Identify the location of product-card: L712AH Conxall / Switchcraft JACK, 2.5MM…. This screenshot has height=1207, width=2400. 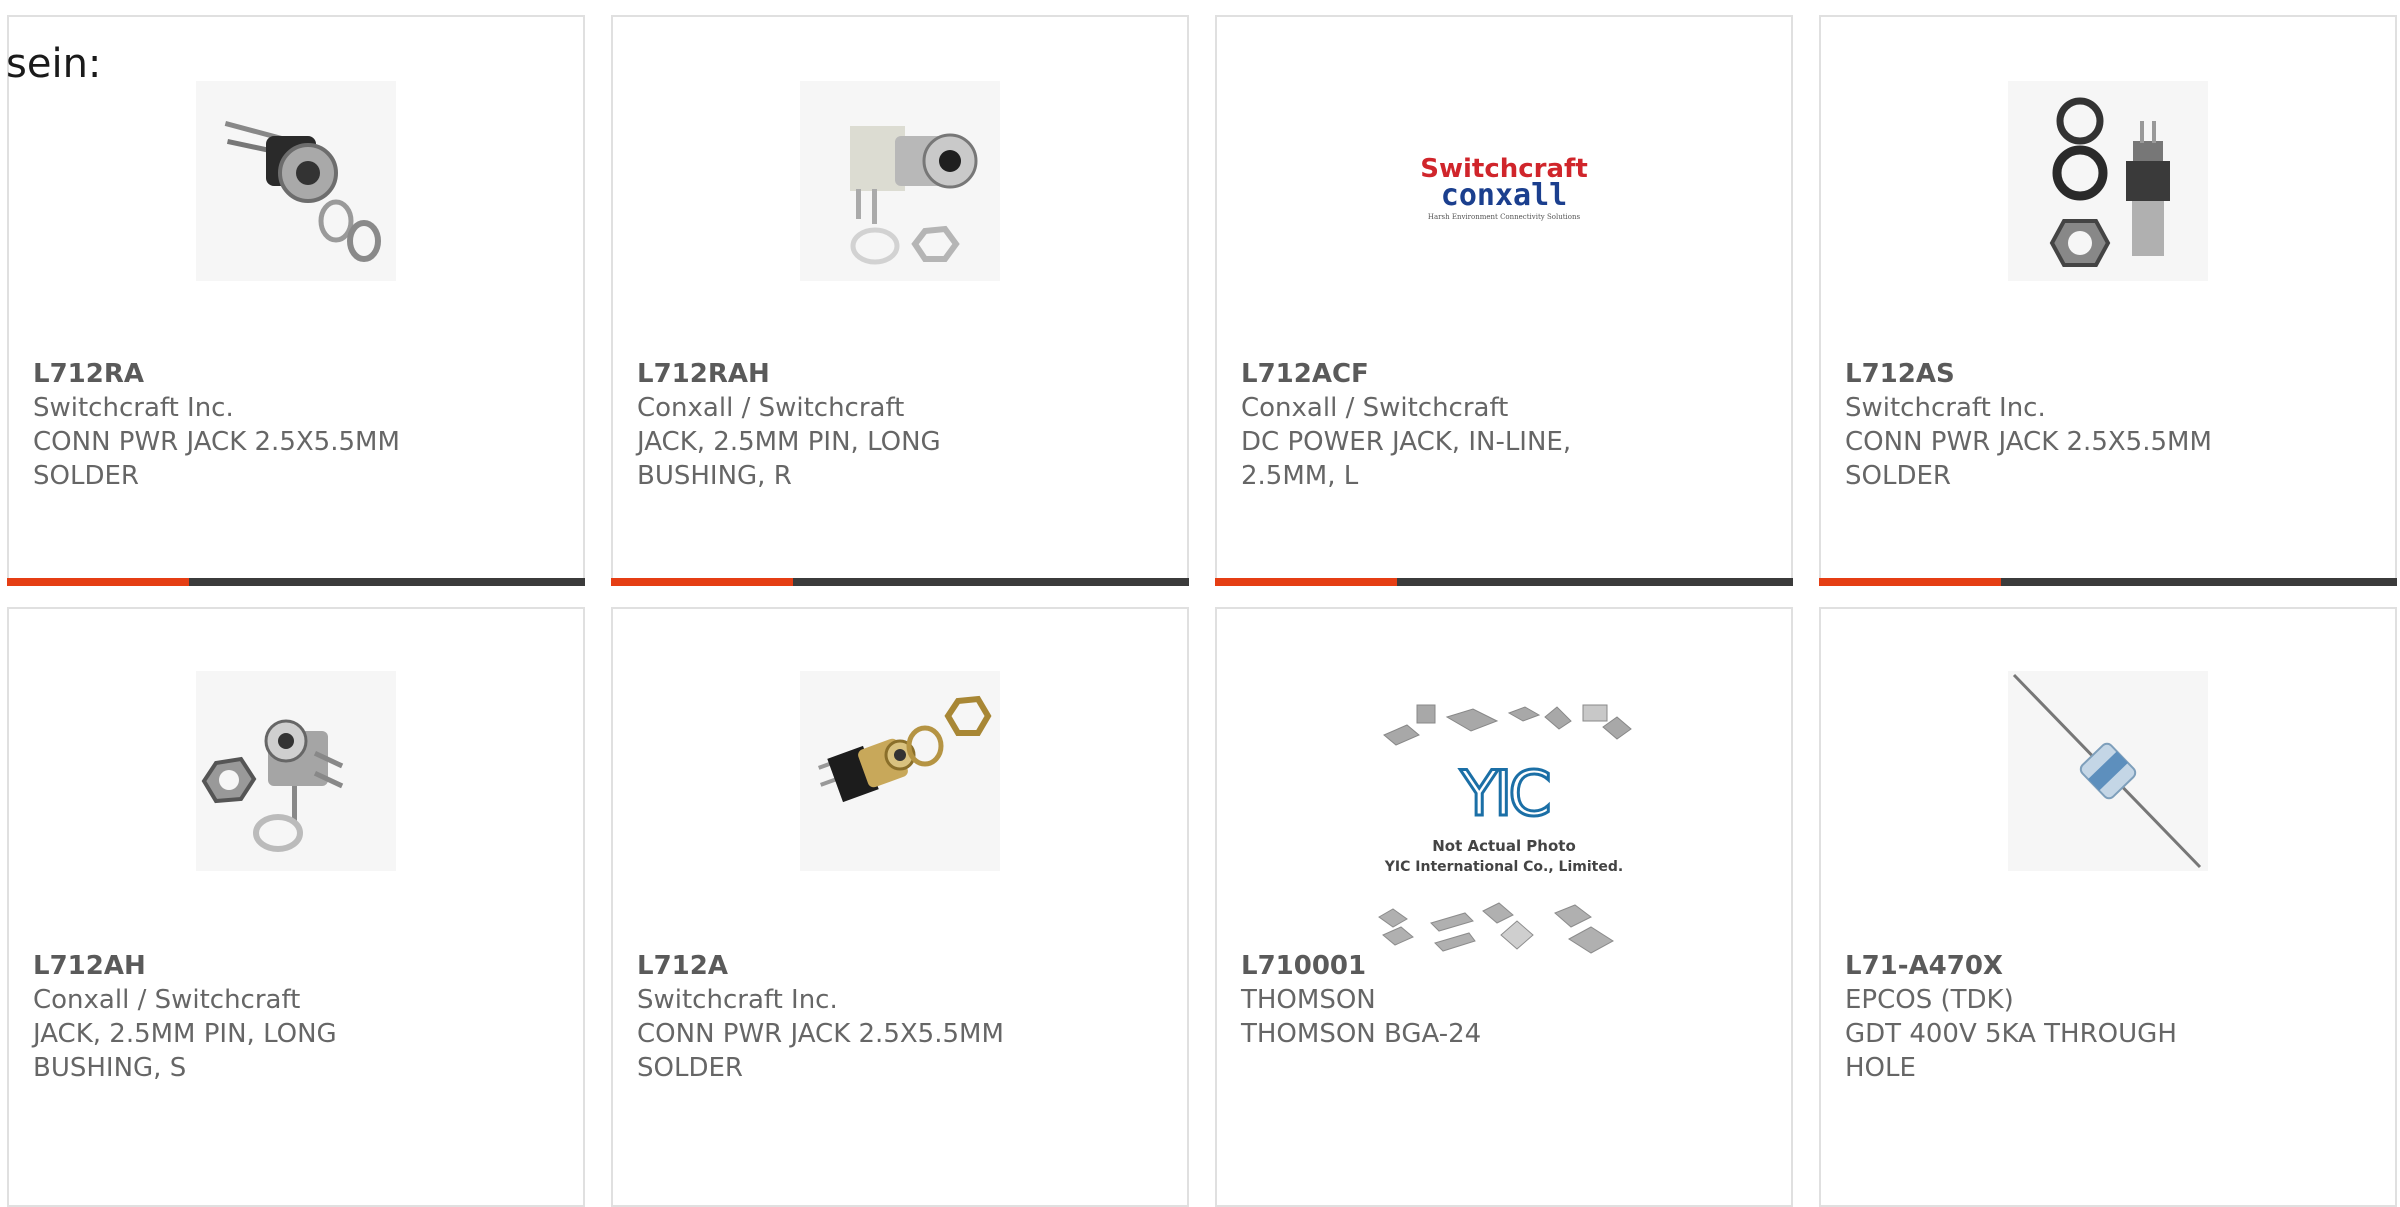
(296, 907).